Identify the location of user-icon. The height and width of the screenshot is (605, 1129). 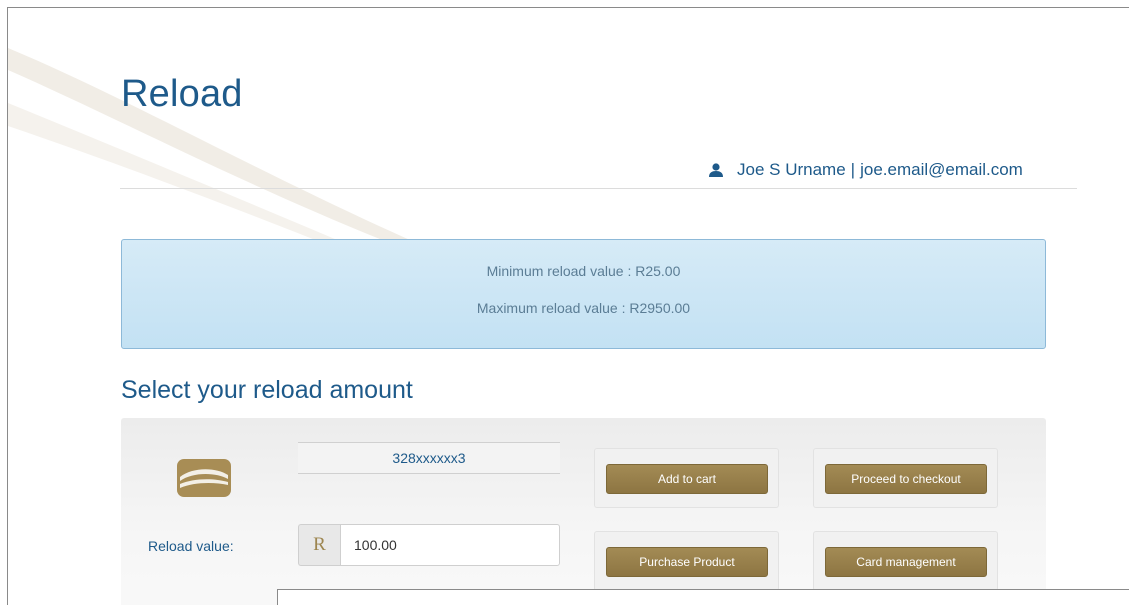
(716, 170).